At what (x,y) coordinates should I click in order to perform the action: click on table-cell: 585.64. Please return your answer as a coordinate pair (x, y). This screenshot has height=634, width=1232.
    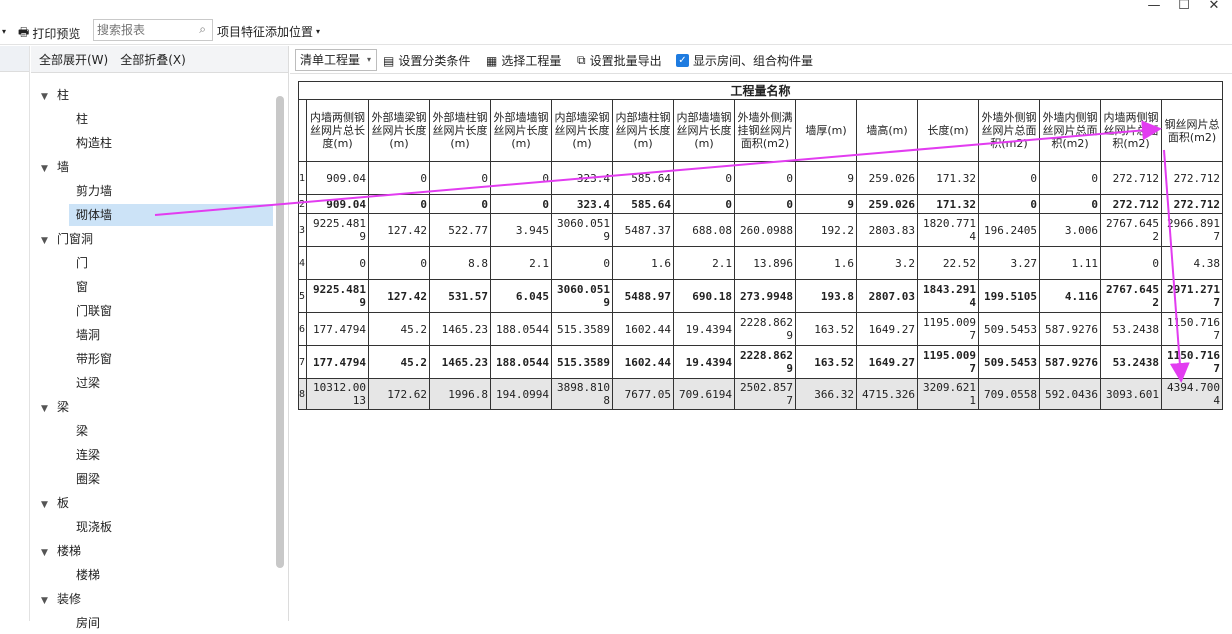
    Looking at the image, I should click on (643, 204).